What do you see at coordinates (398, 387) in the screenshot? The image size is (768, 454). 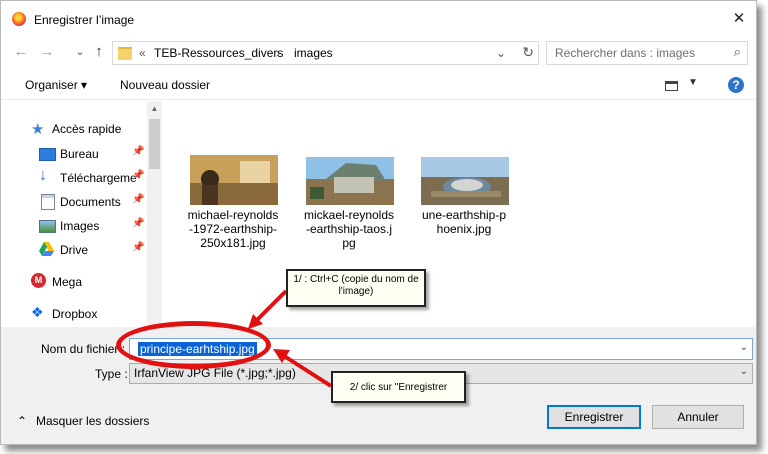 I see `callout-step-2: 2/ clic sur "Enregistrer` at bounding box center [398, 387].